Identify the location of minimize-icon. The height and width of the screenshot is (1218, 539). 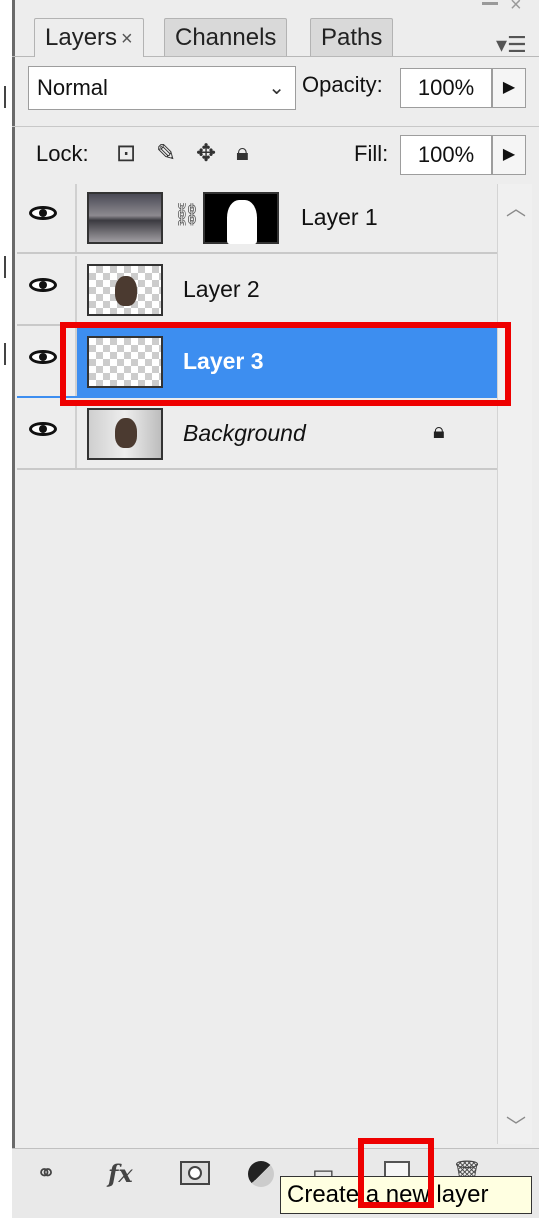
(490, 3).